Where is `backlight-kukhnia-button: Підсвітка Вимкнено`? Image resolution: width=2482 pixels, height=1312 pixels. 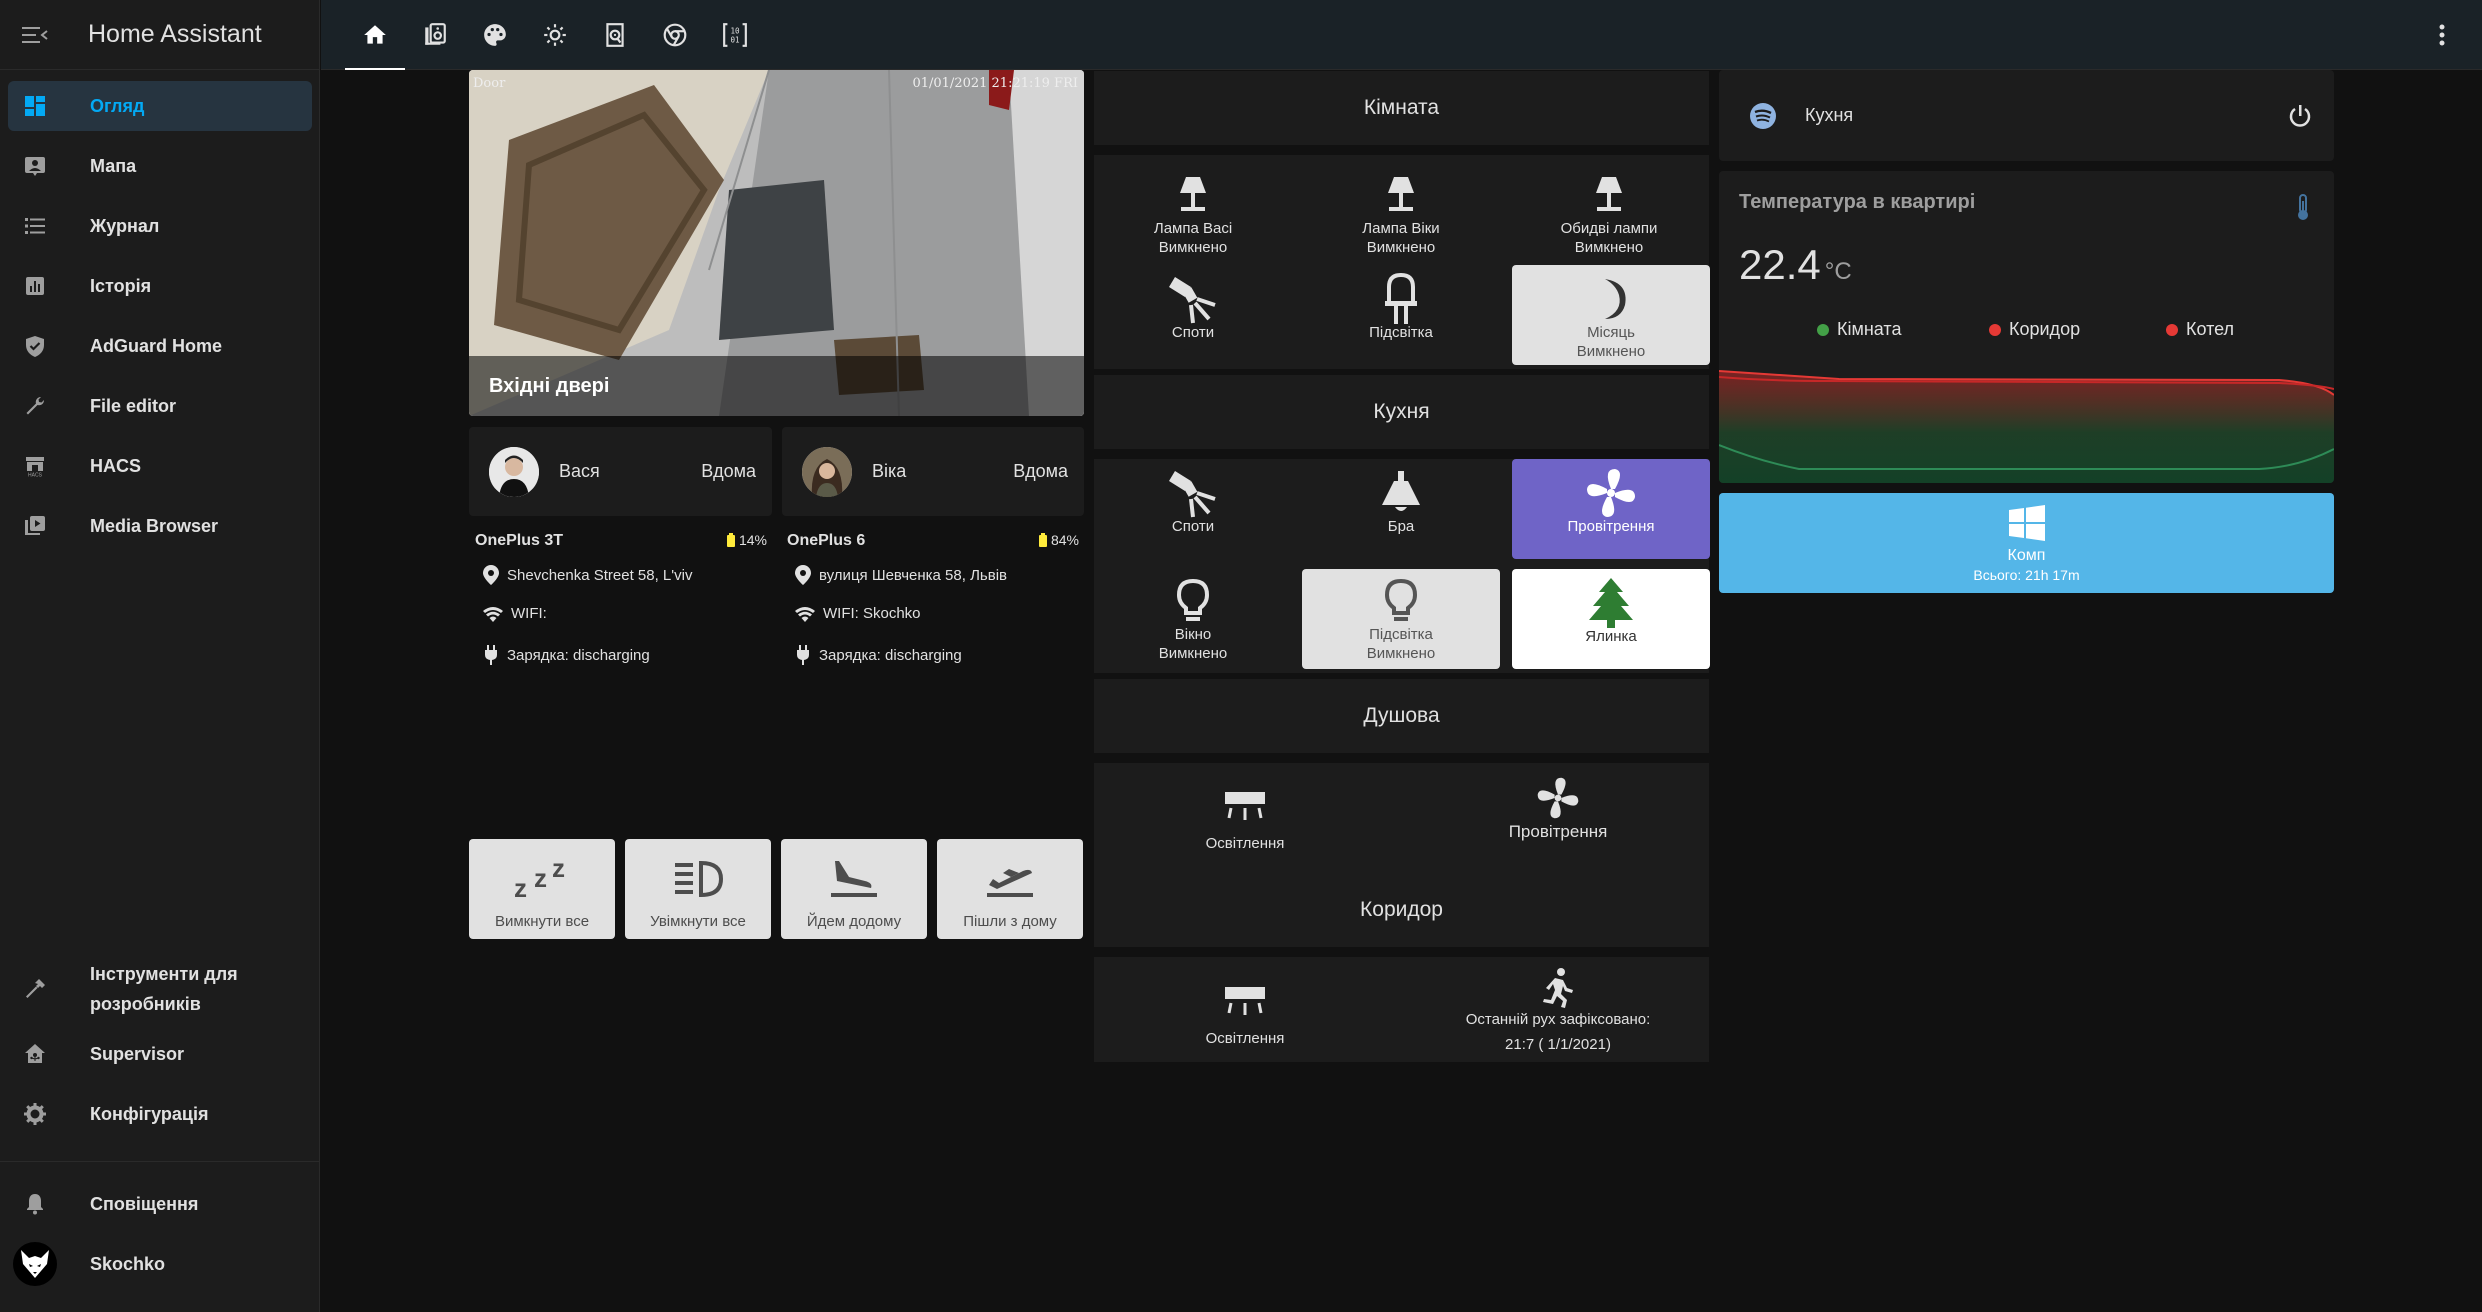 backlight-kukhnia-button: Підсвітка Вимкнено is located at coordinates (1401, 619).